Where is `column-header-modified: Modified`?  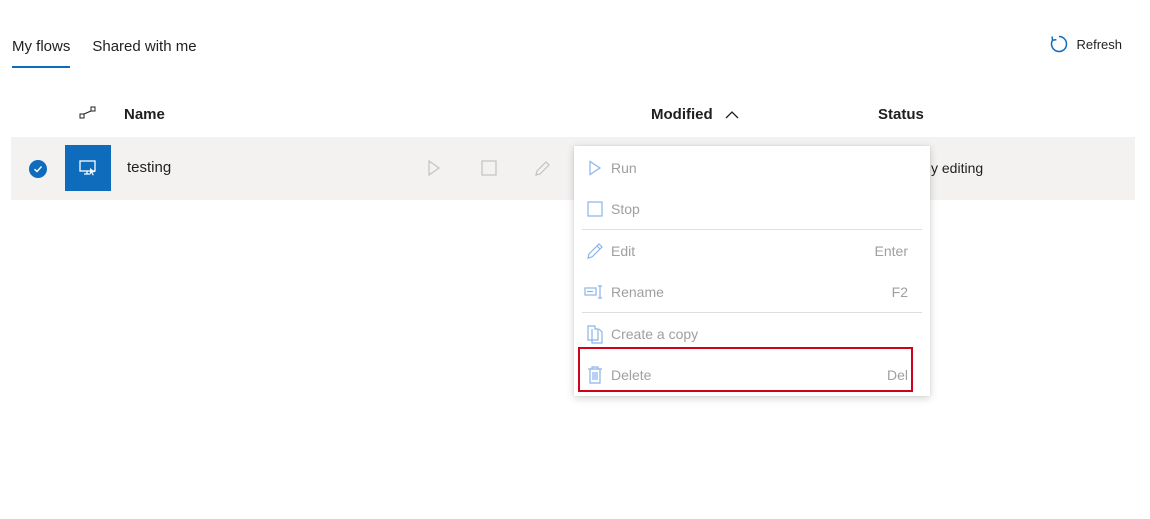 column-header-modified: Modified is located at coordinates (695, 115).